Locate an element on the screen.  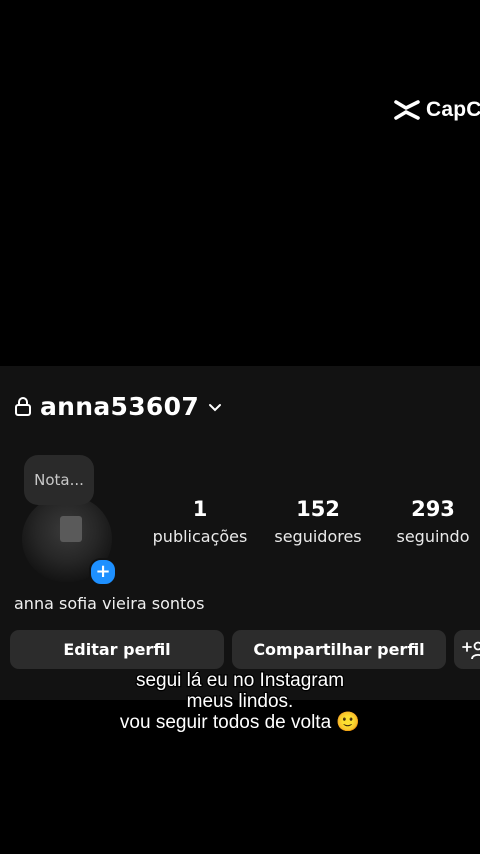
watermark-text: CapC is located at coordinates (453, 109).